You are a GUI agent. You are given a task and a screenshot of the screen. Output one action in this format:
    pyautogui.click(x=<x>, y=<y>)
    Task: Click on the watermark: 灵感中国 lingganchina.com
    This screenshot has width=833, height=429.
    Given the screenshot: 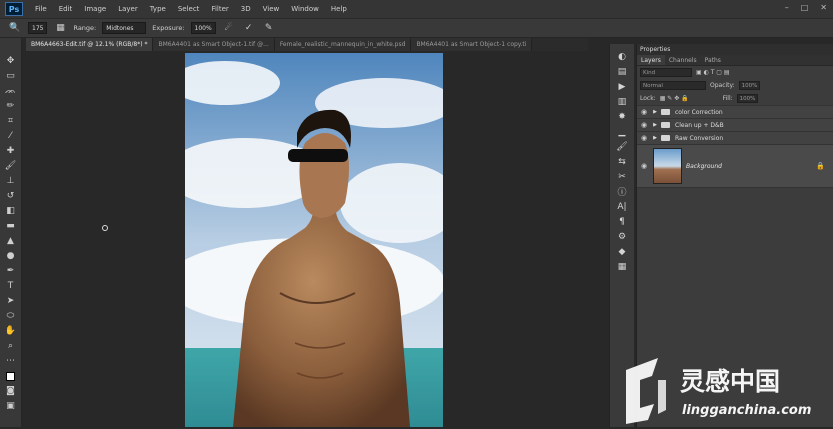 What is the action you would take?
    pyautogui.click(x=725, y=388)
    